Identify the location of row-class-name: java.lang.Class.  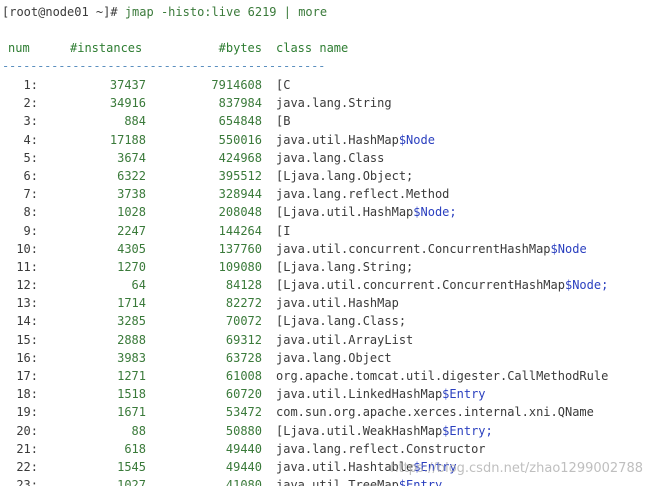
(330, 158).